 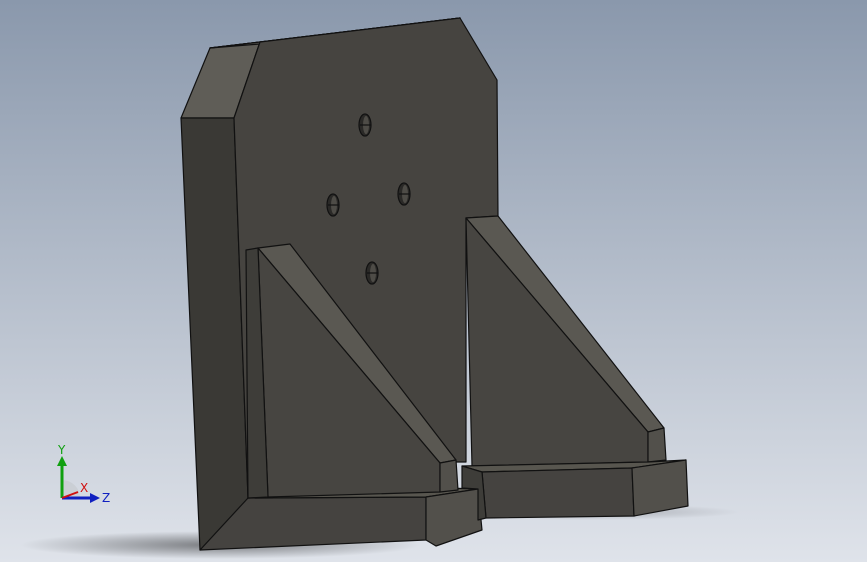 I want to click on x-axis-label: X, so click(x=84, y=488).